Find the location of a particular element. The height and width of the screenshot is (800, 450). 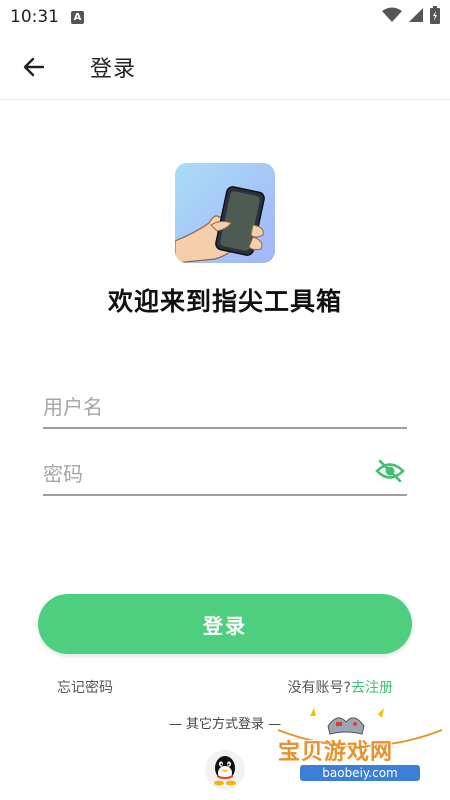

watermark-domain: baobeiy.com is located at coordinates (360, 773).